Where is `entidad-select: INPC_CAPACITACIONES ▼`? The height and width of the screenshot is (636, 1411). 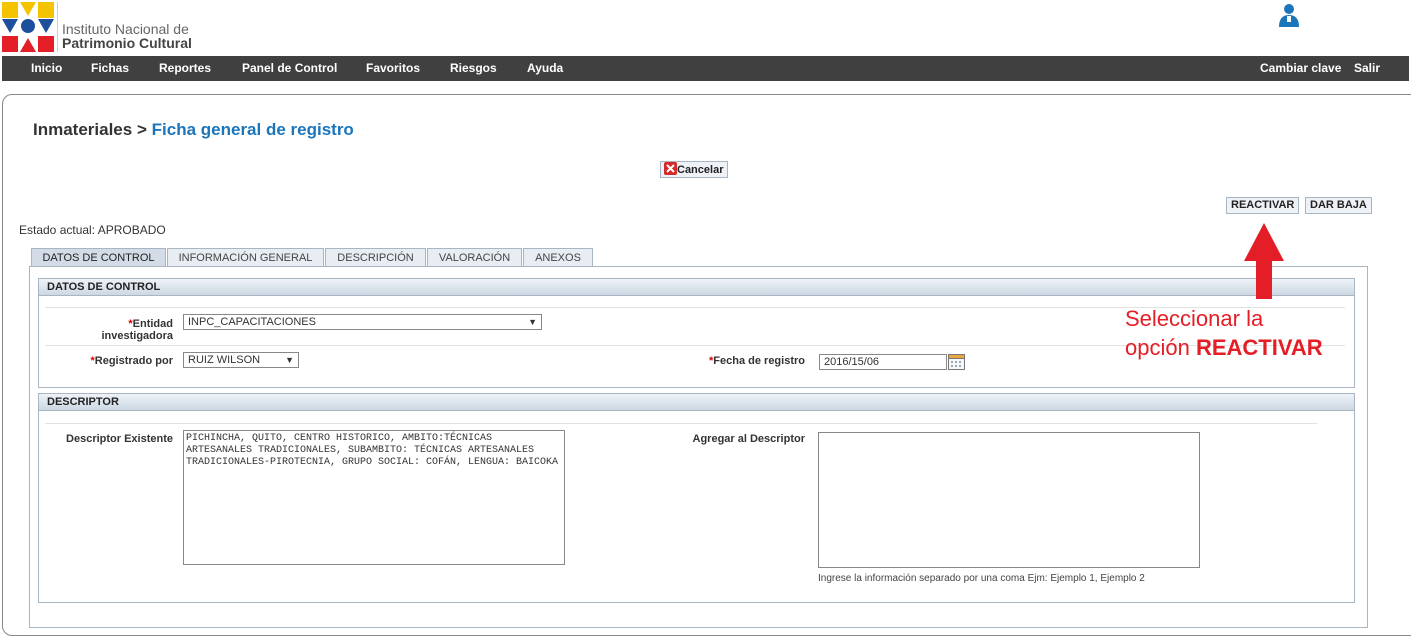 entidad-select: INPC_CAPACITACIONES ▼ is located at coordinates (362, 322).